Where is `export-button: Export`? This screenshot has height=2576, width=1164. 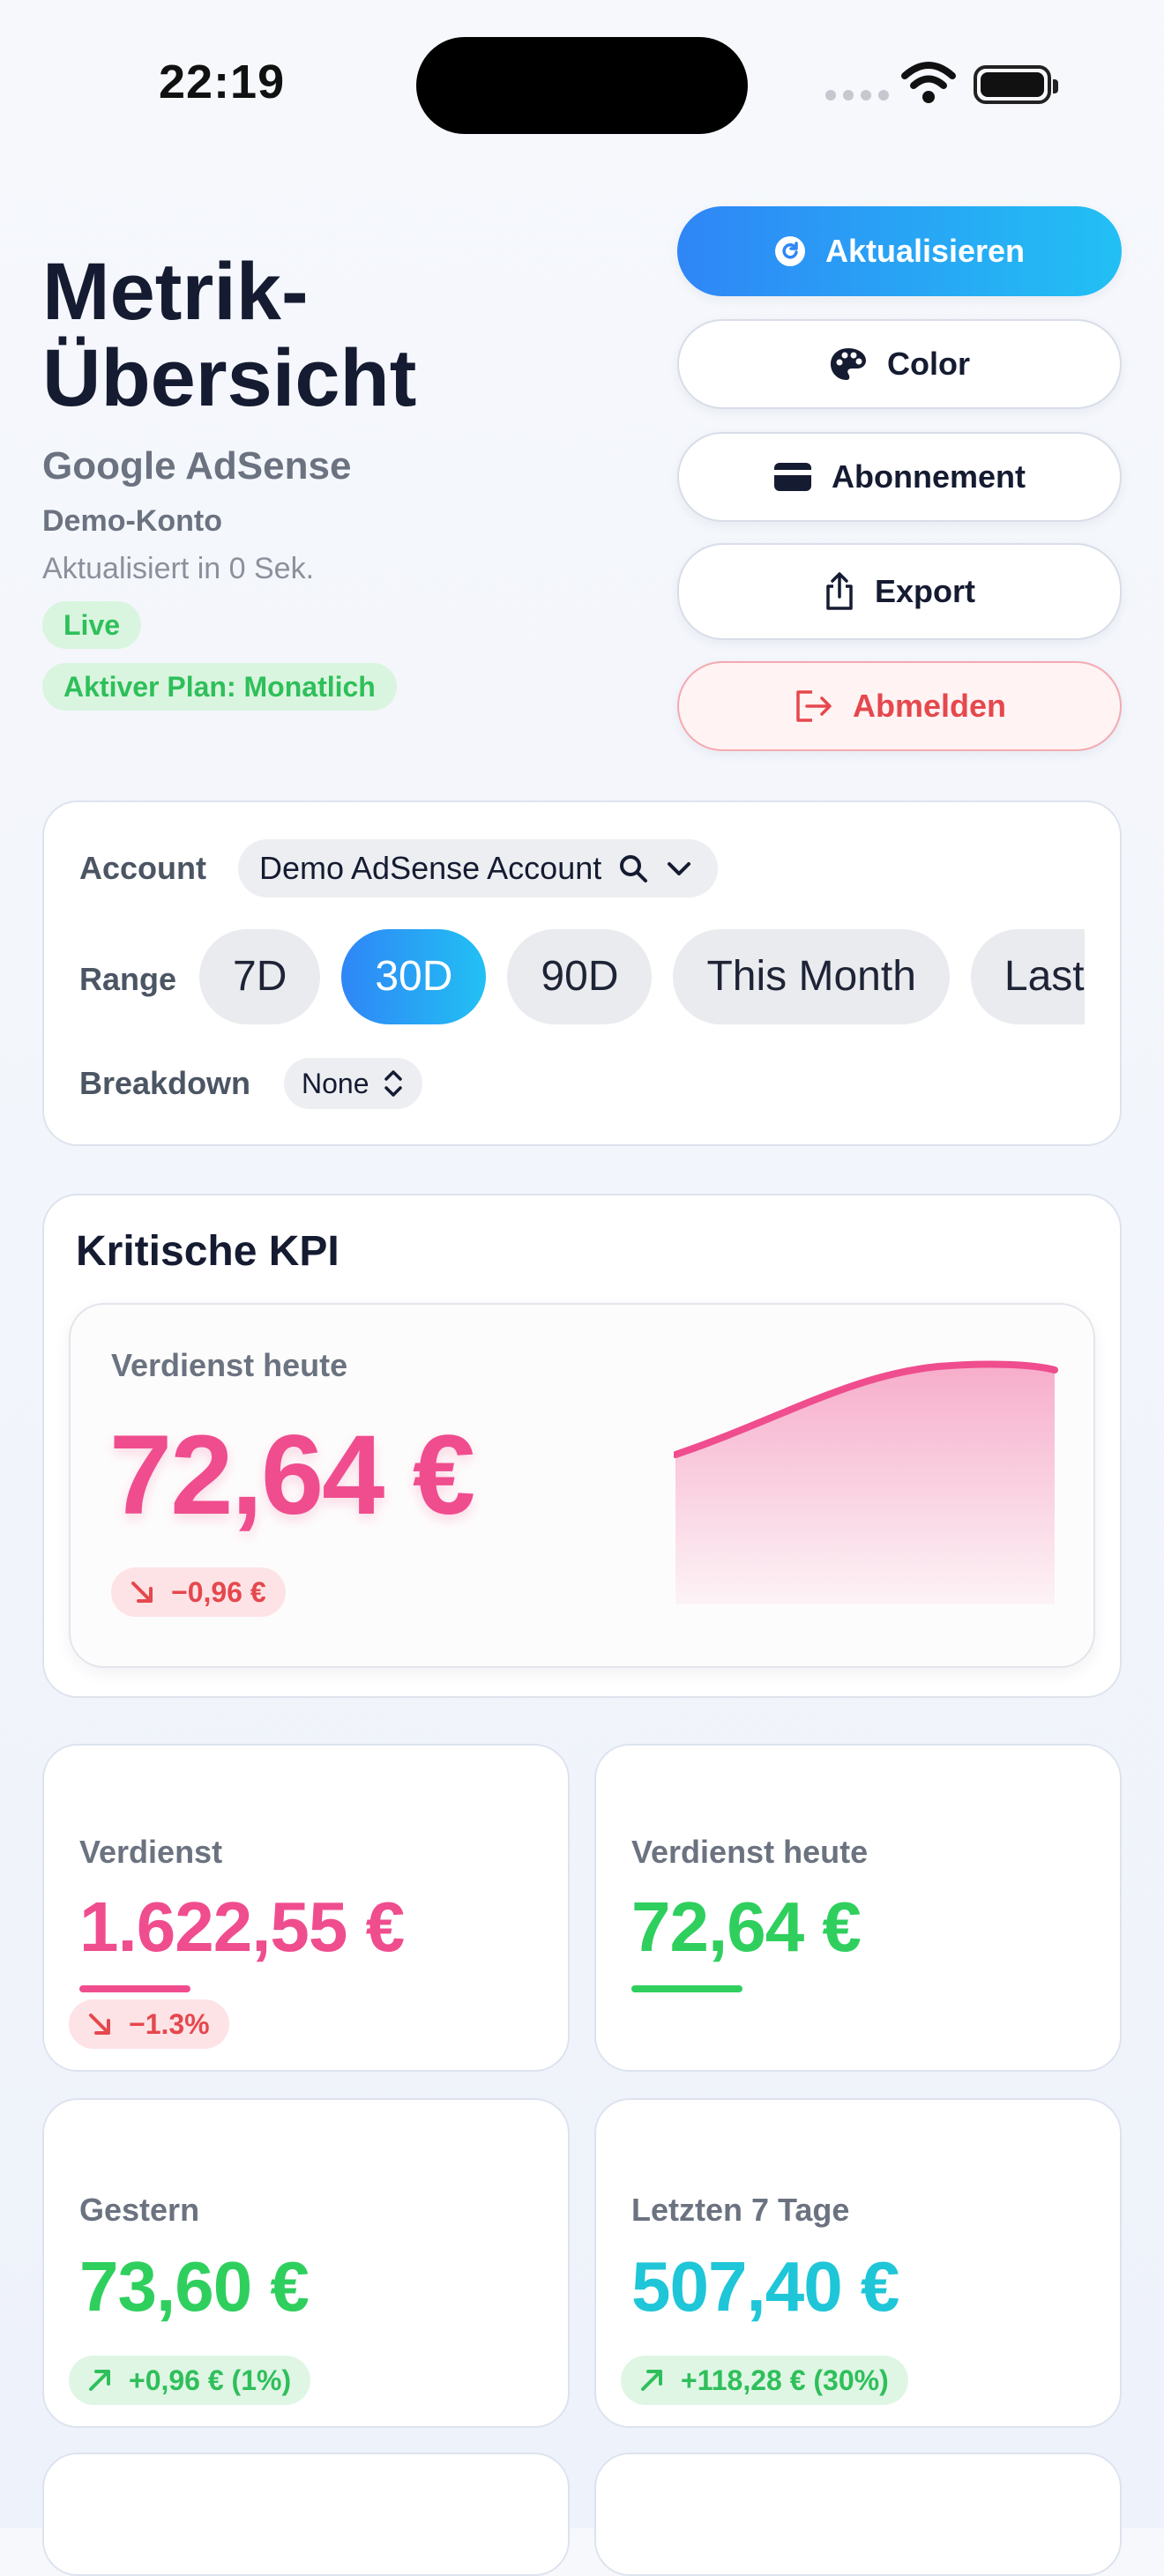 export-button: Export is located at coordinates (899, 592).